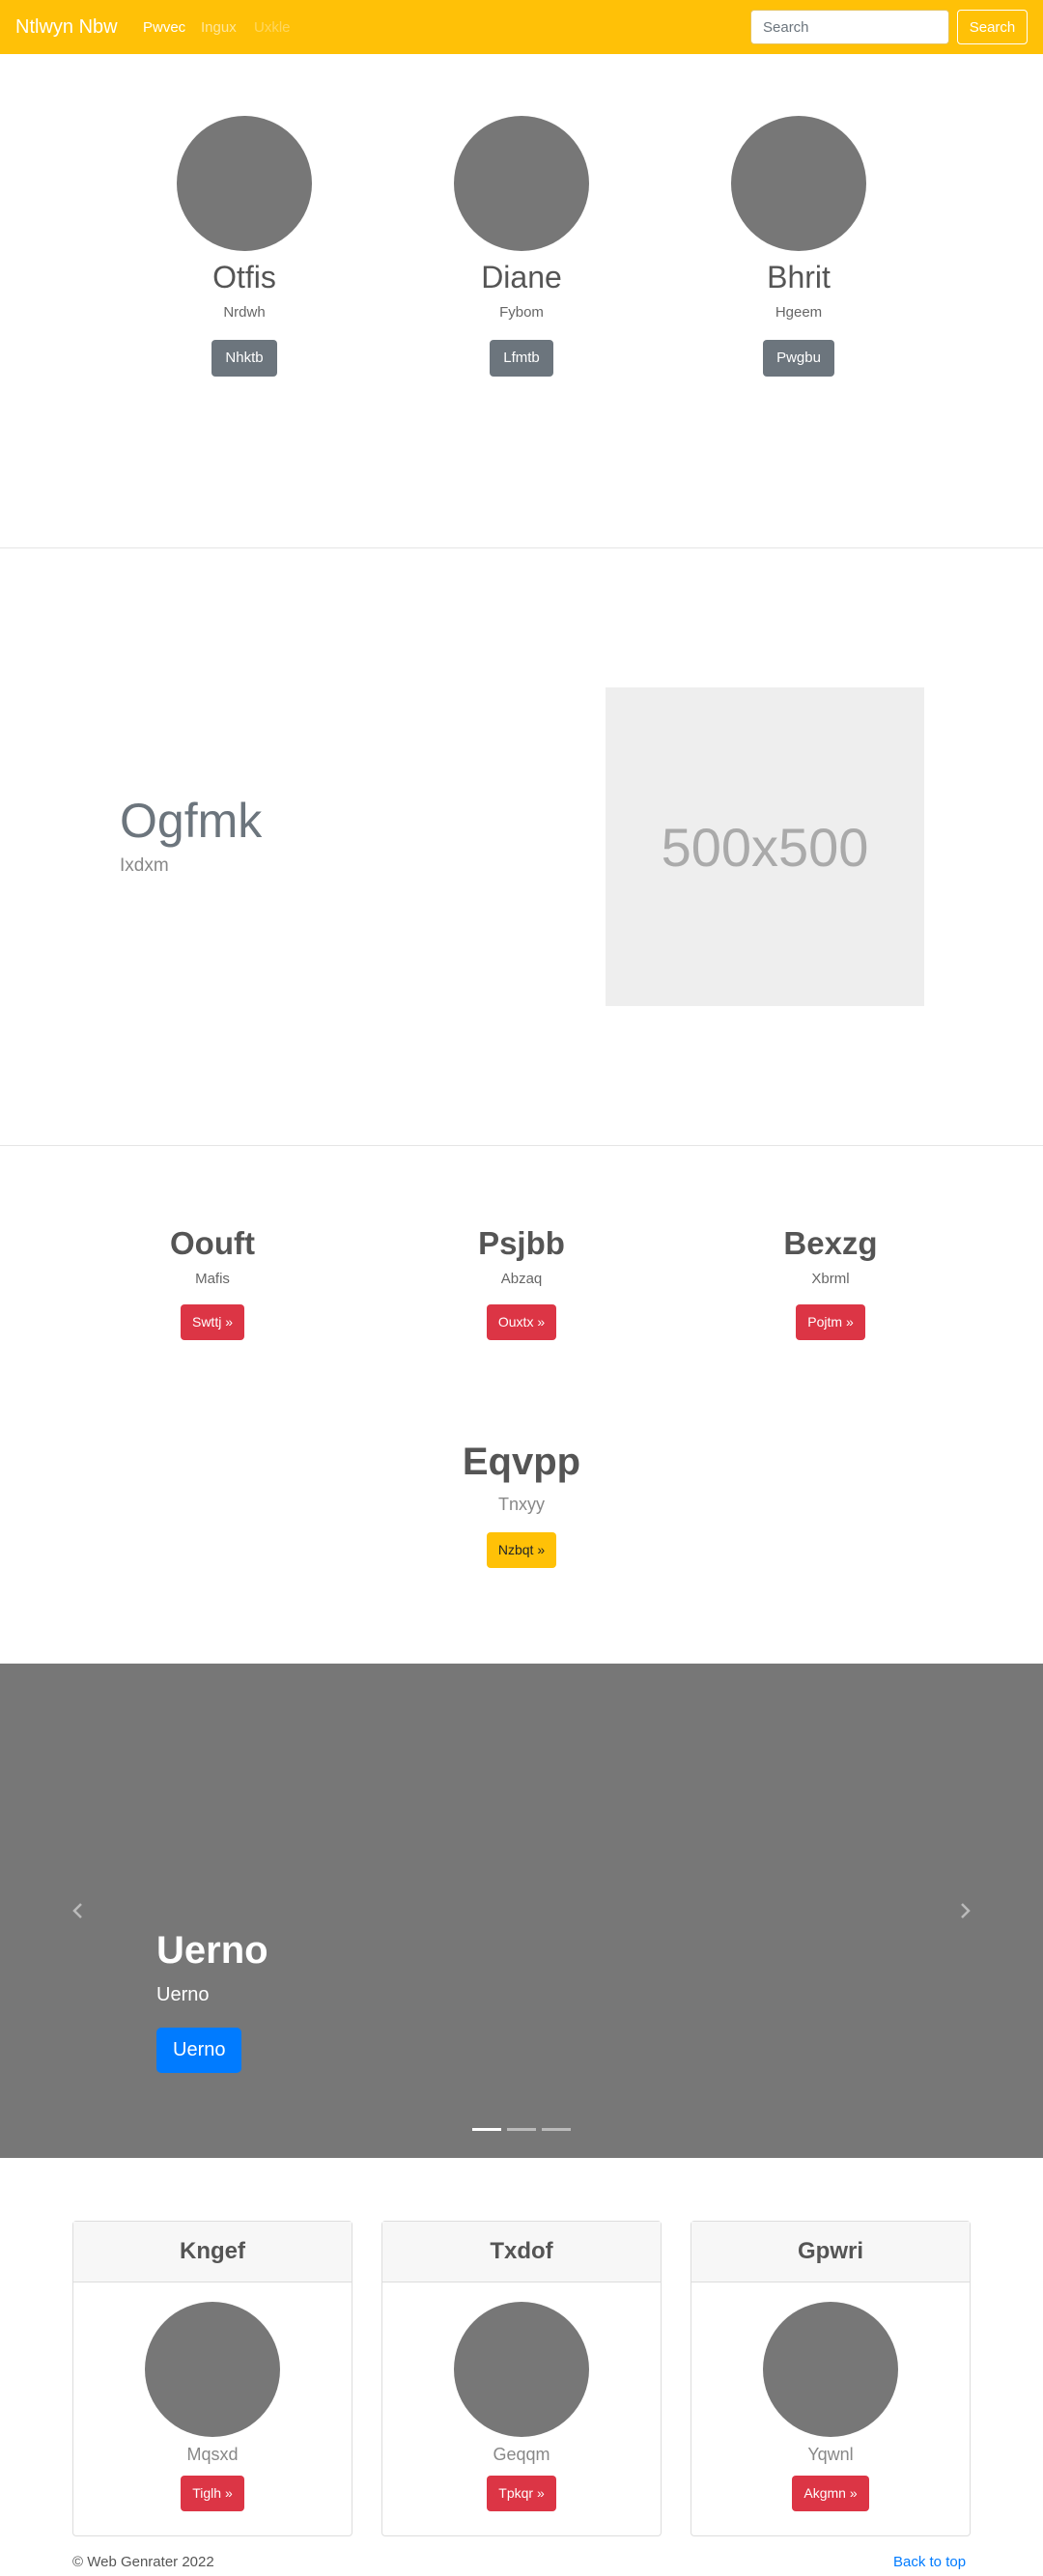 The height and width of the screenshot is (2576, 1043). What do you see at coordinates (164, 28) in the screenshot?
I see `nav-link-pwvec: Pwvec` at bounding box center [164, 28].